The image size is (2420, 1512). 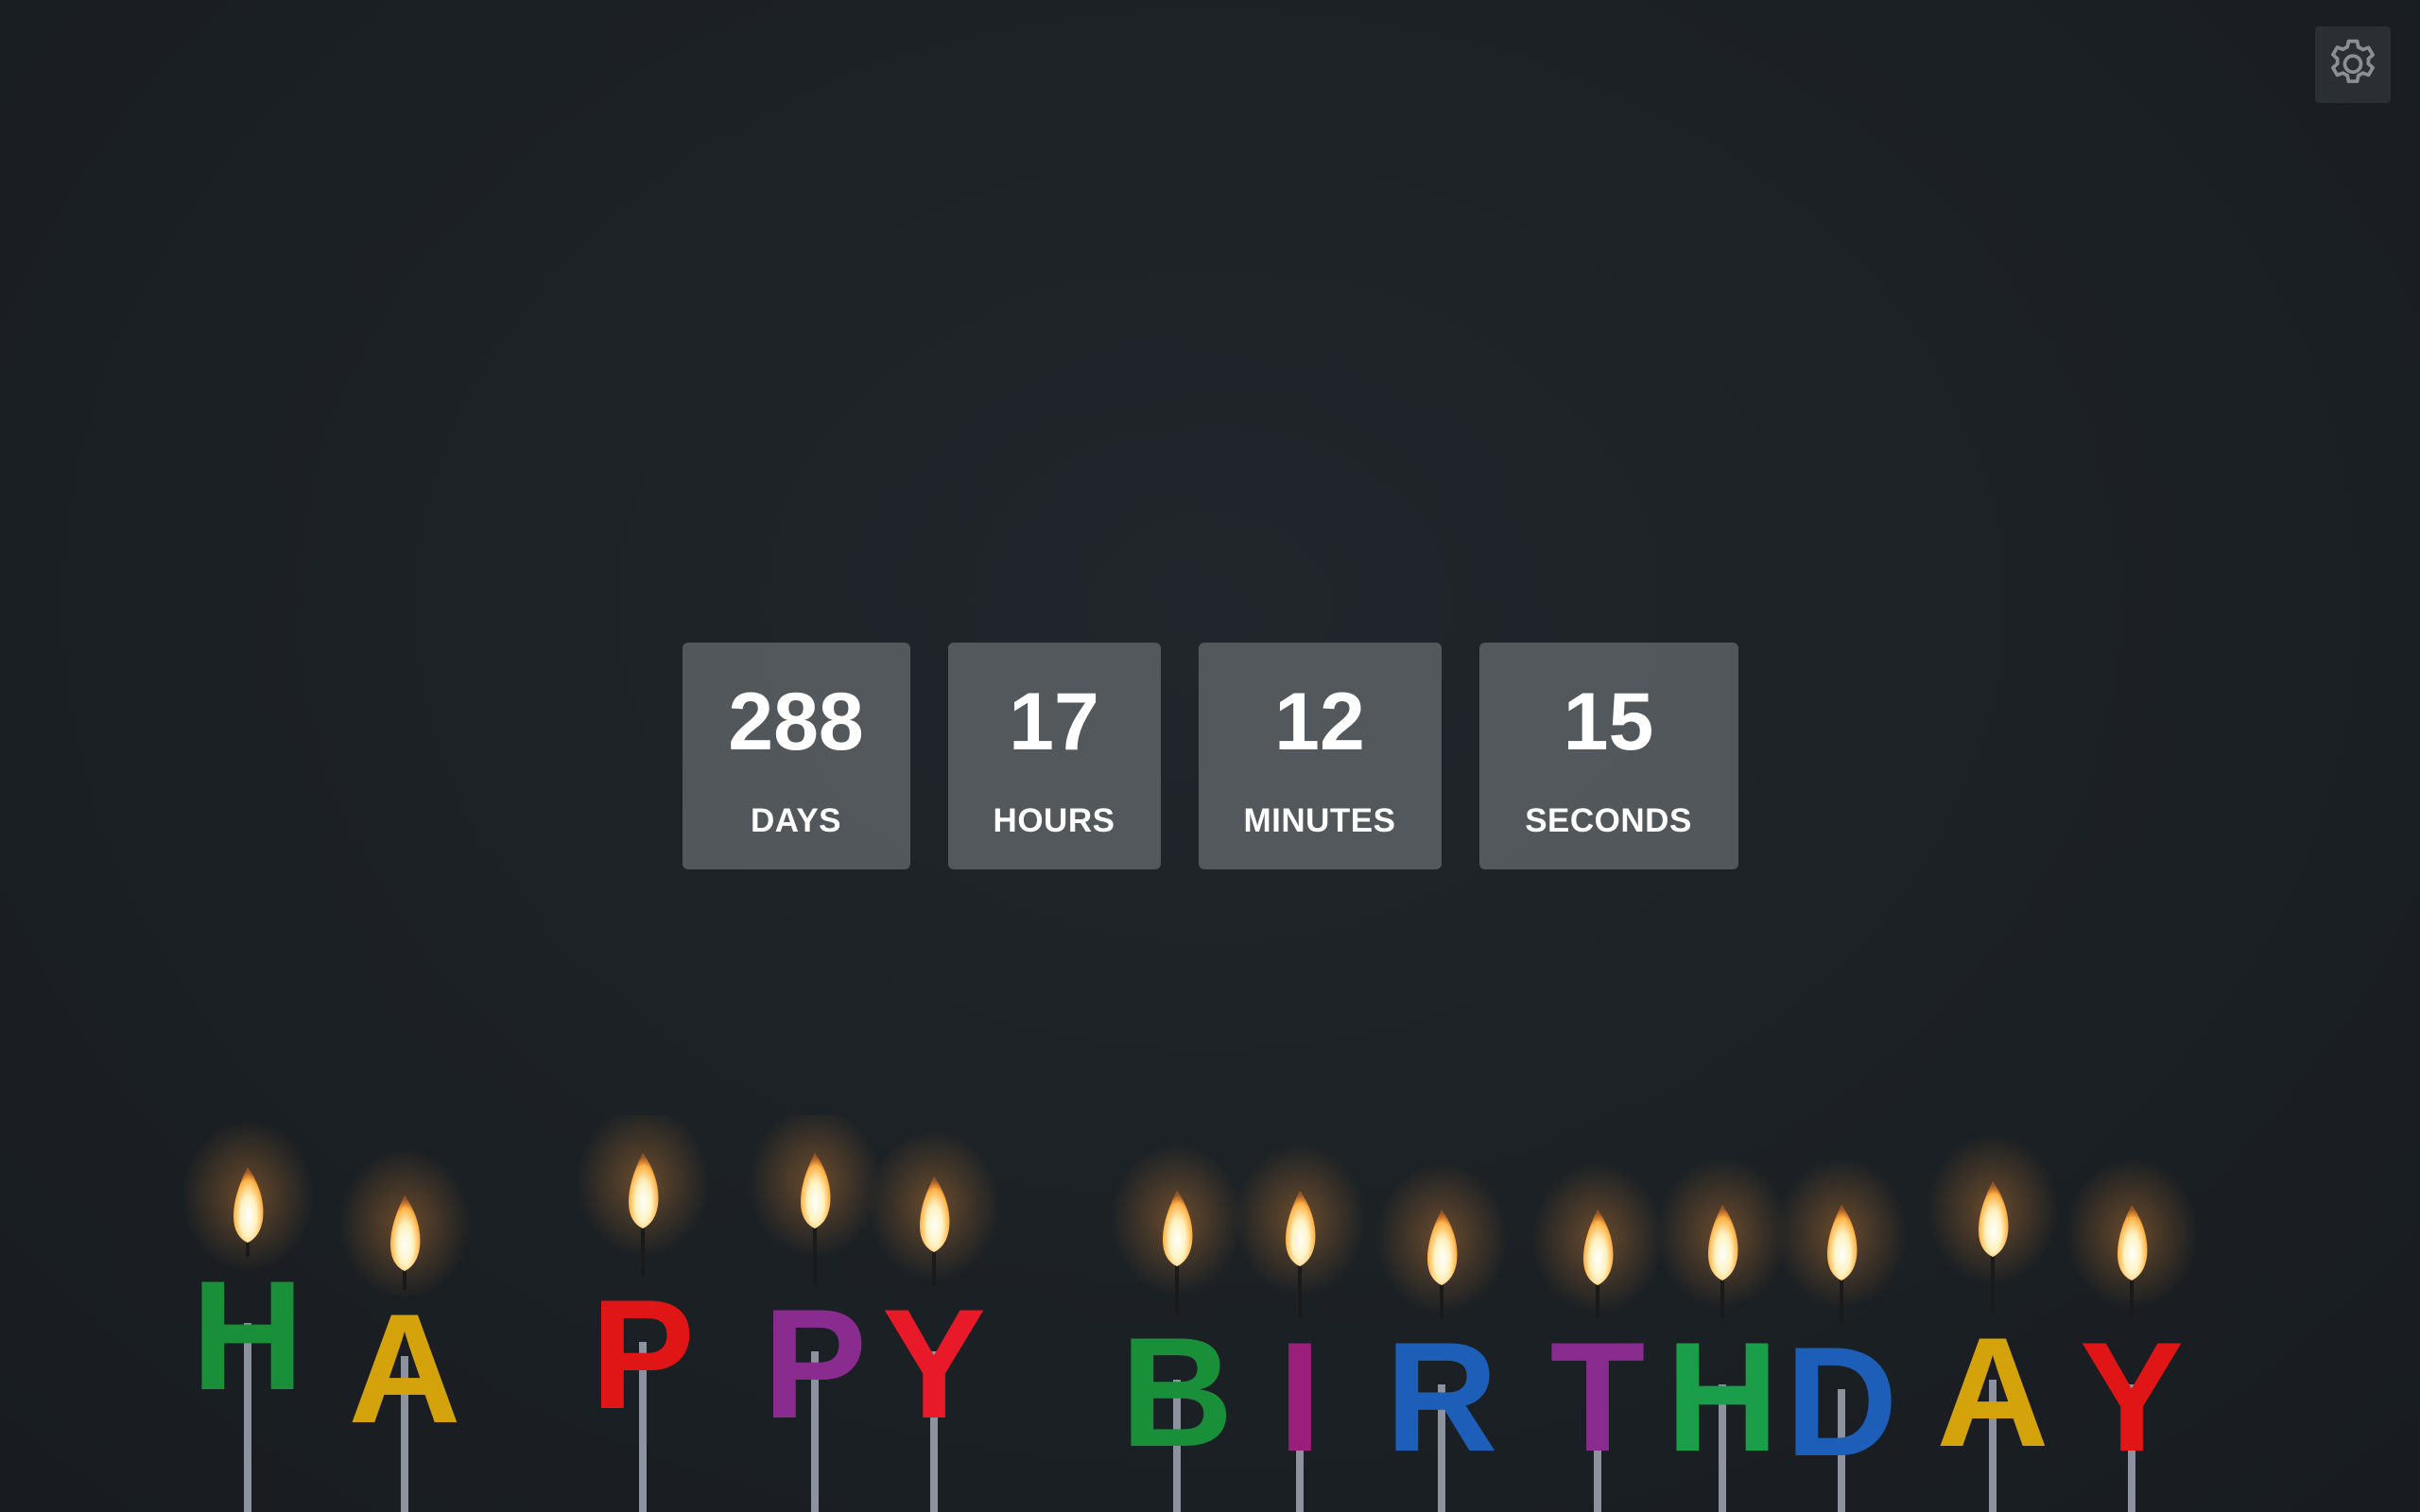 I want to click on seconds-tile: 15 SECONDS, so click(x=1608, y=756).